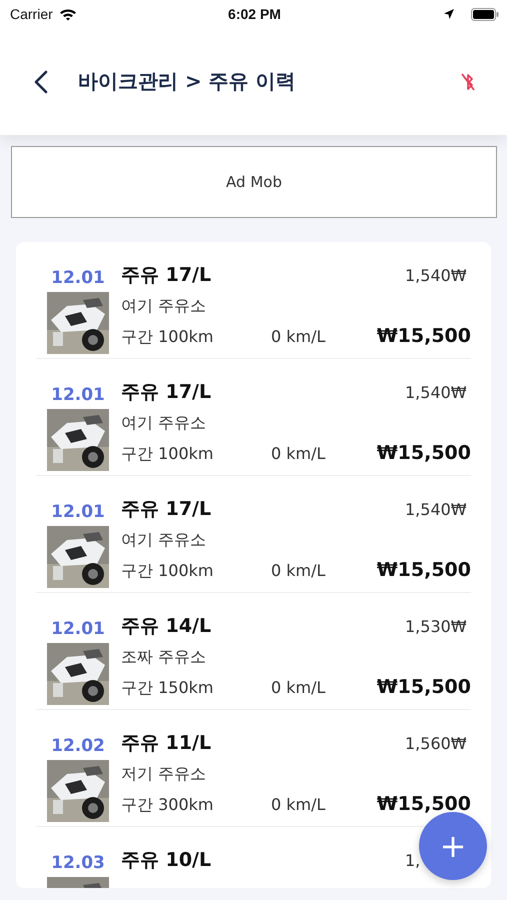  I want to click on record-title: 주유 11/L, so click(166, 743).